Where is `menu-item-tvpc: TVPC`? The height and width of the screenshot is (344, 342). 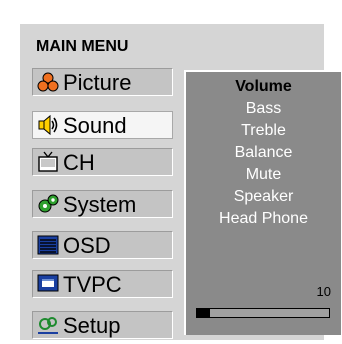
menu-item-tvpc: TVPC is located at coordinates (102, 284).